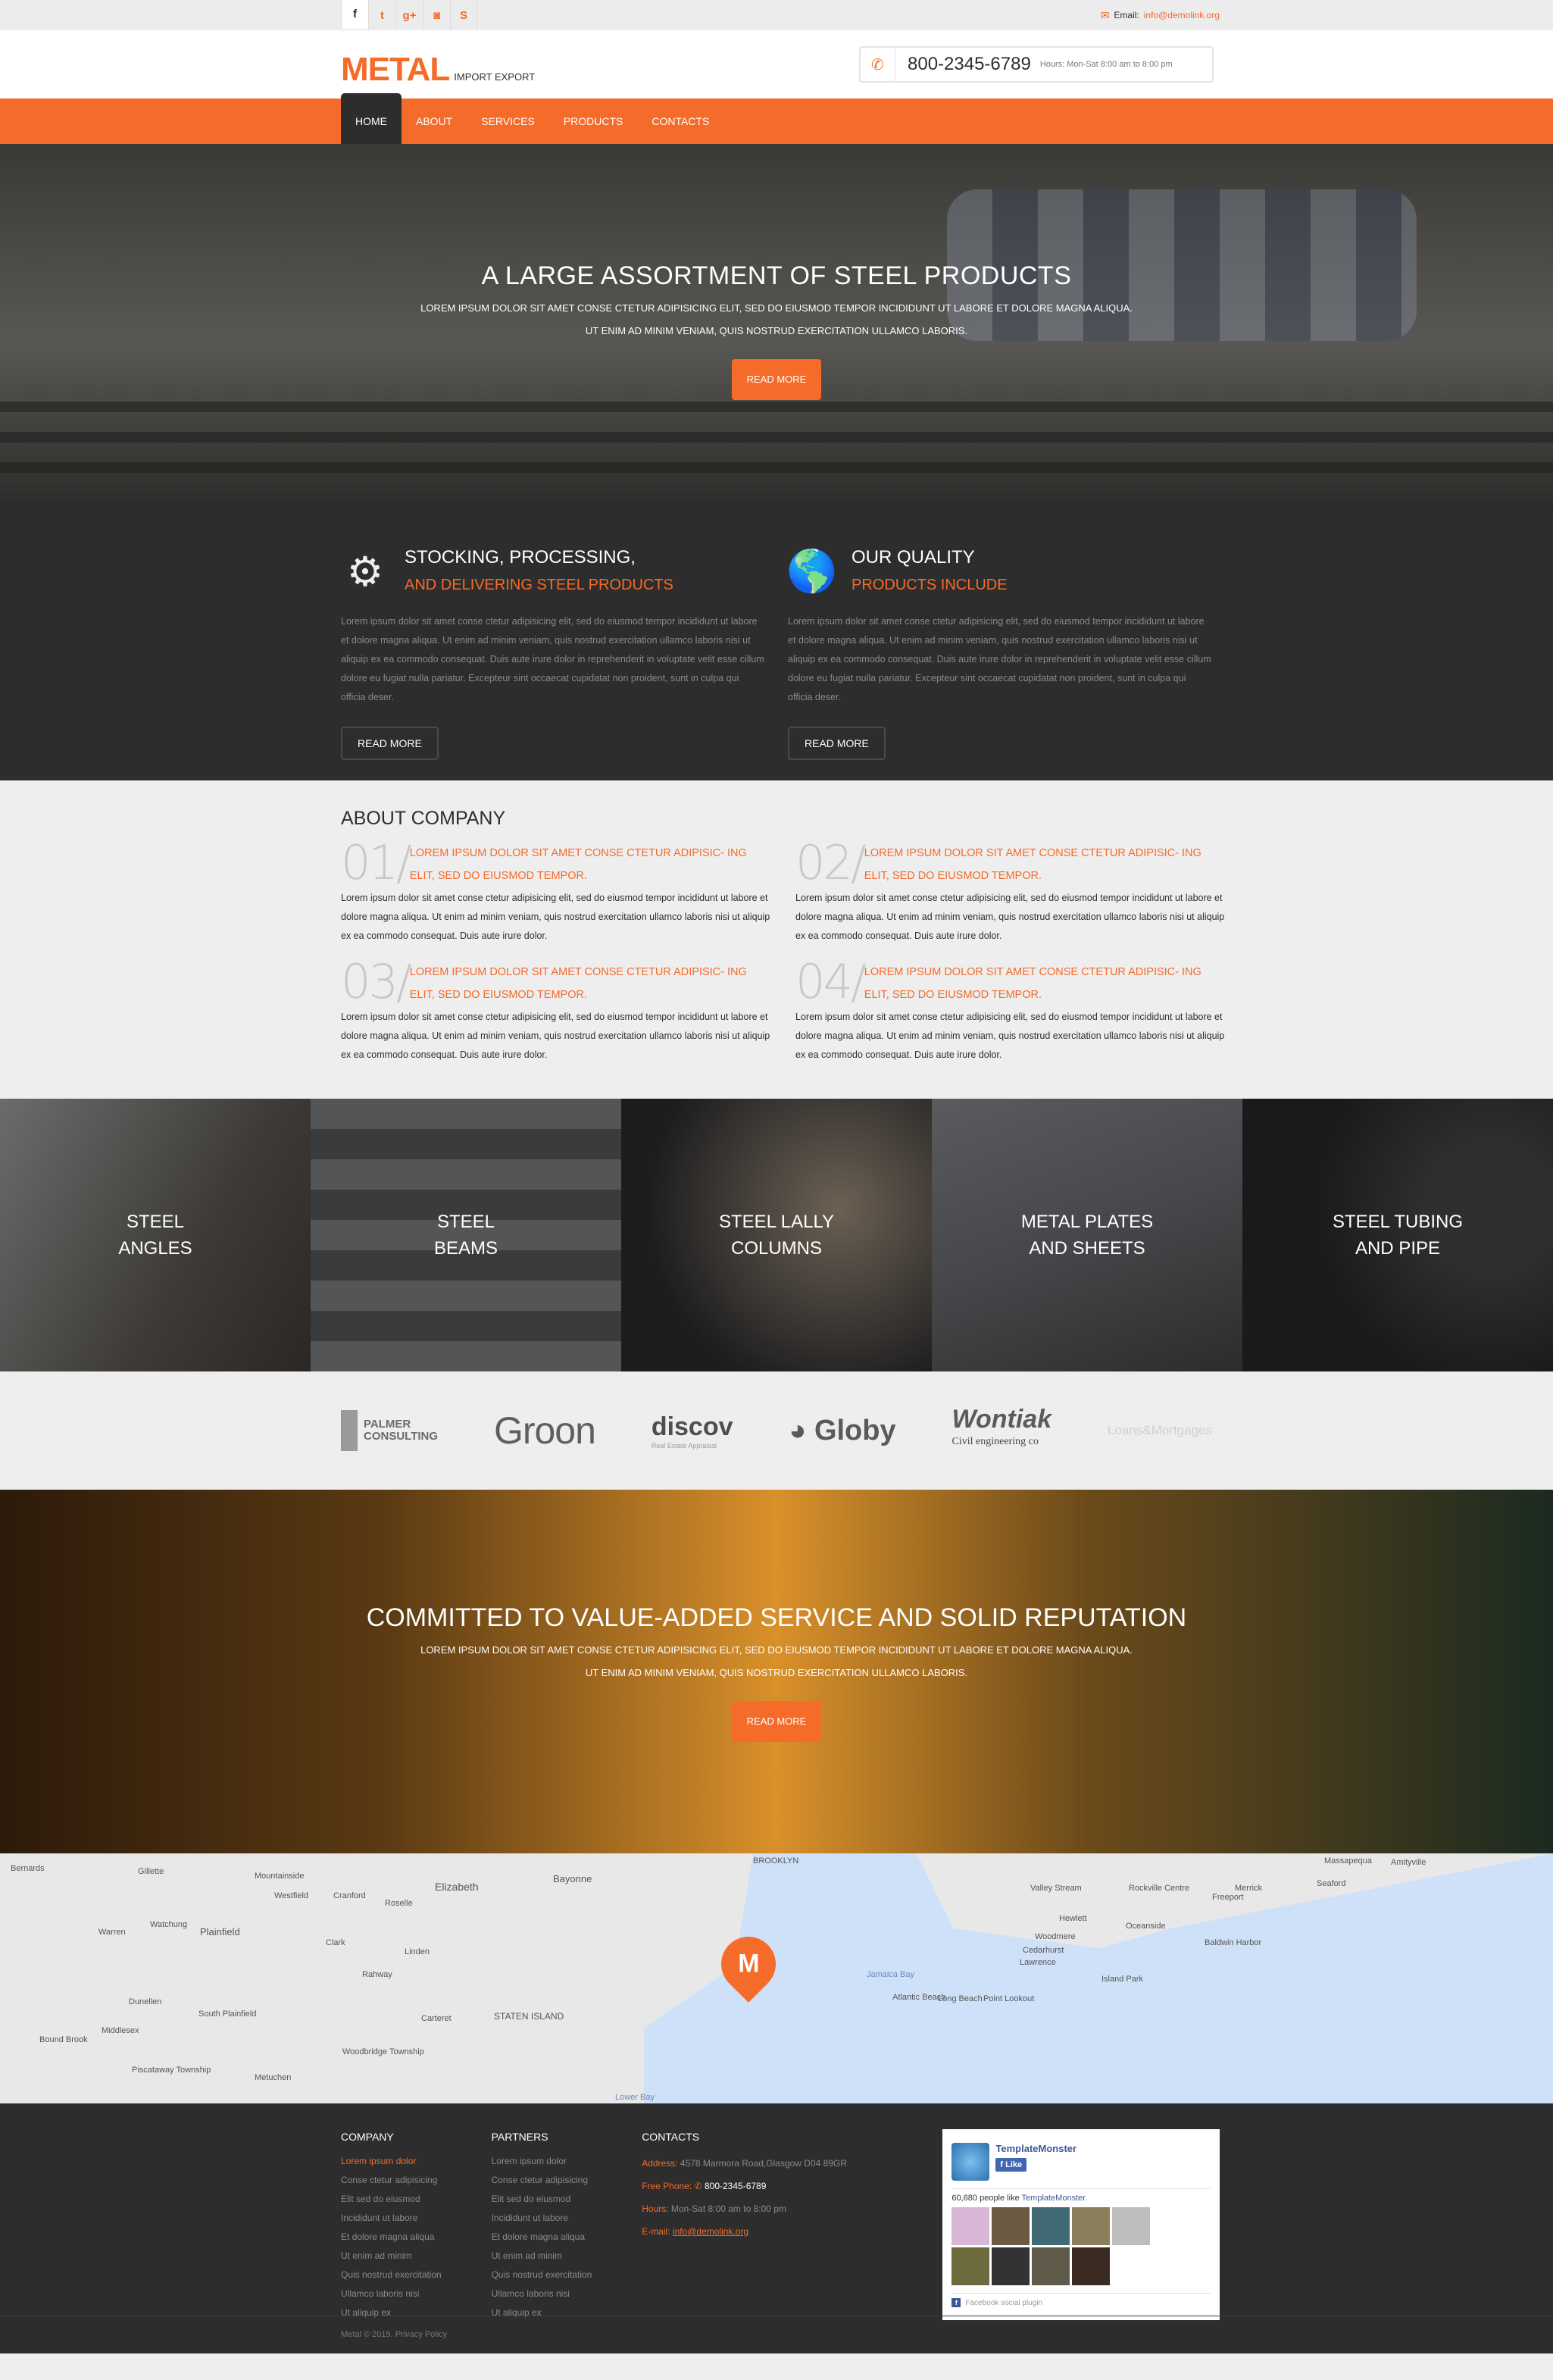 The image size is (1553, 2380). What do you see at coordinates (1160, 1430) in the screenshot?
I see `logo-loans-mortgages: Loans&Mortgages` at bounding box center [1160, 1430].